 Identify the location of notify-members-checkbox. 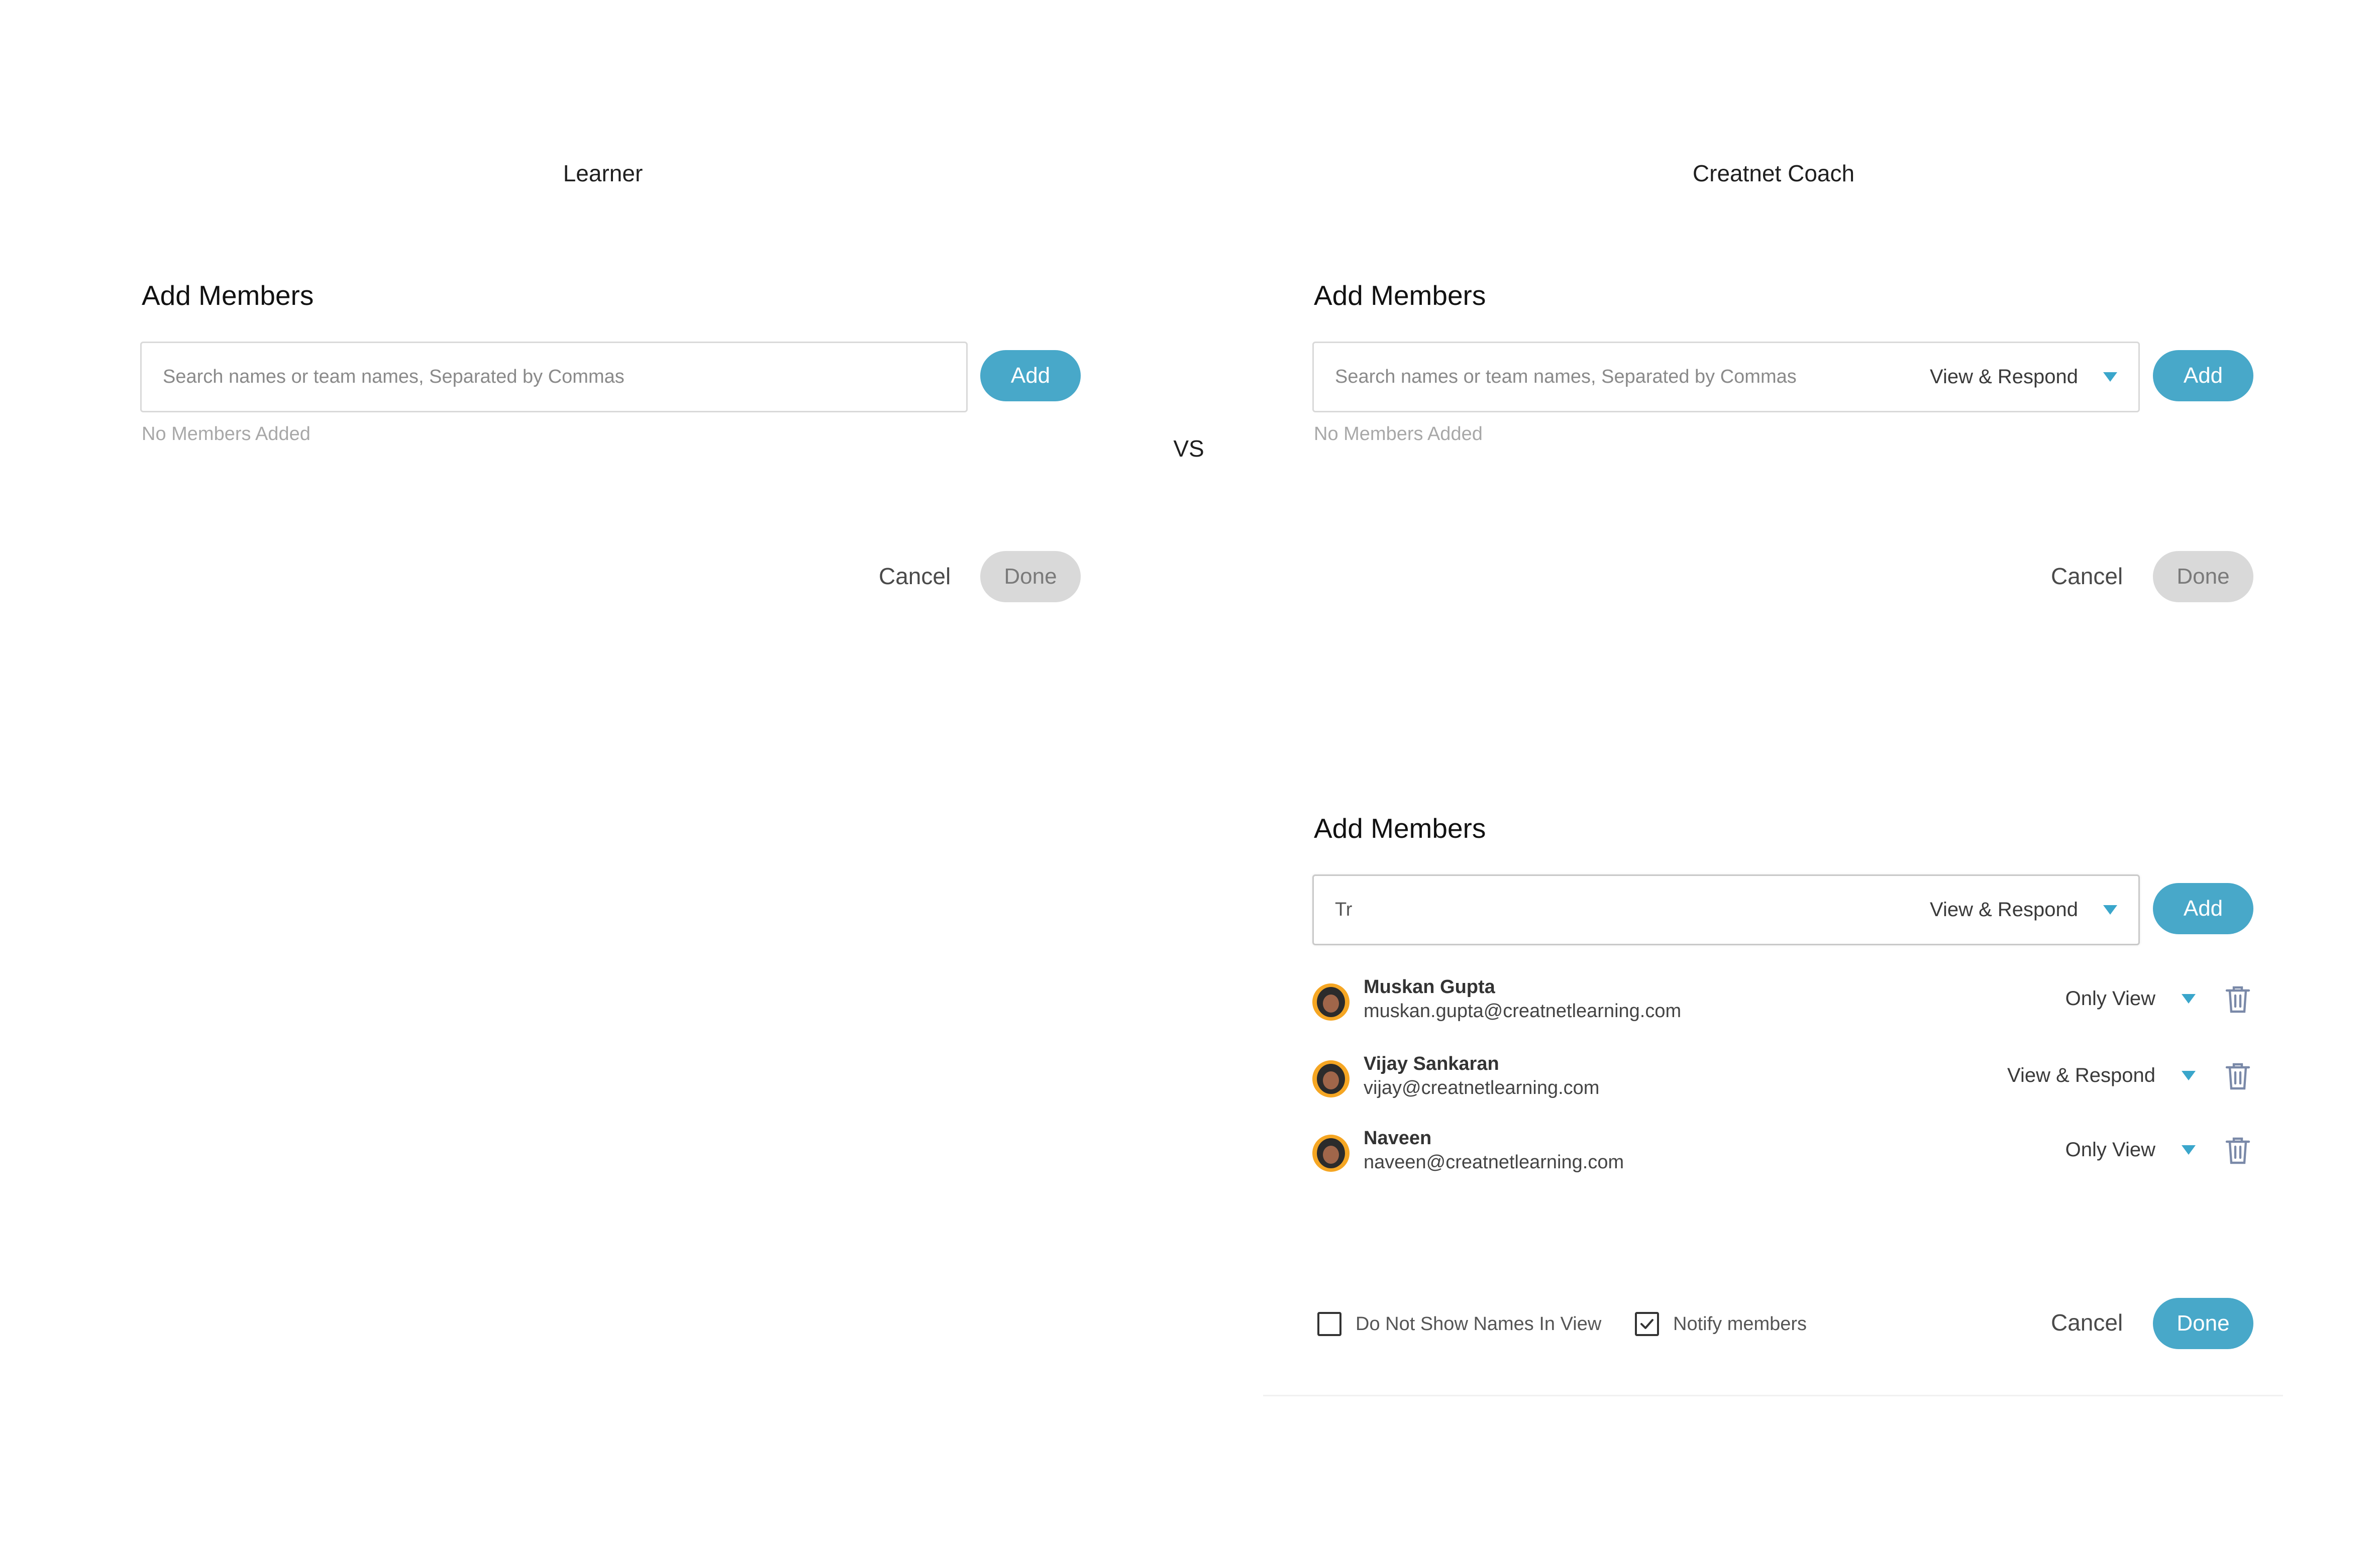
(1647, 1324).